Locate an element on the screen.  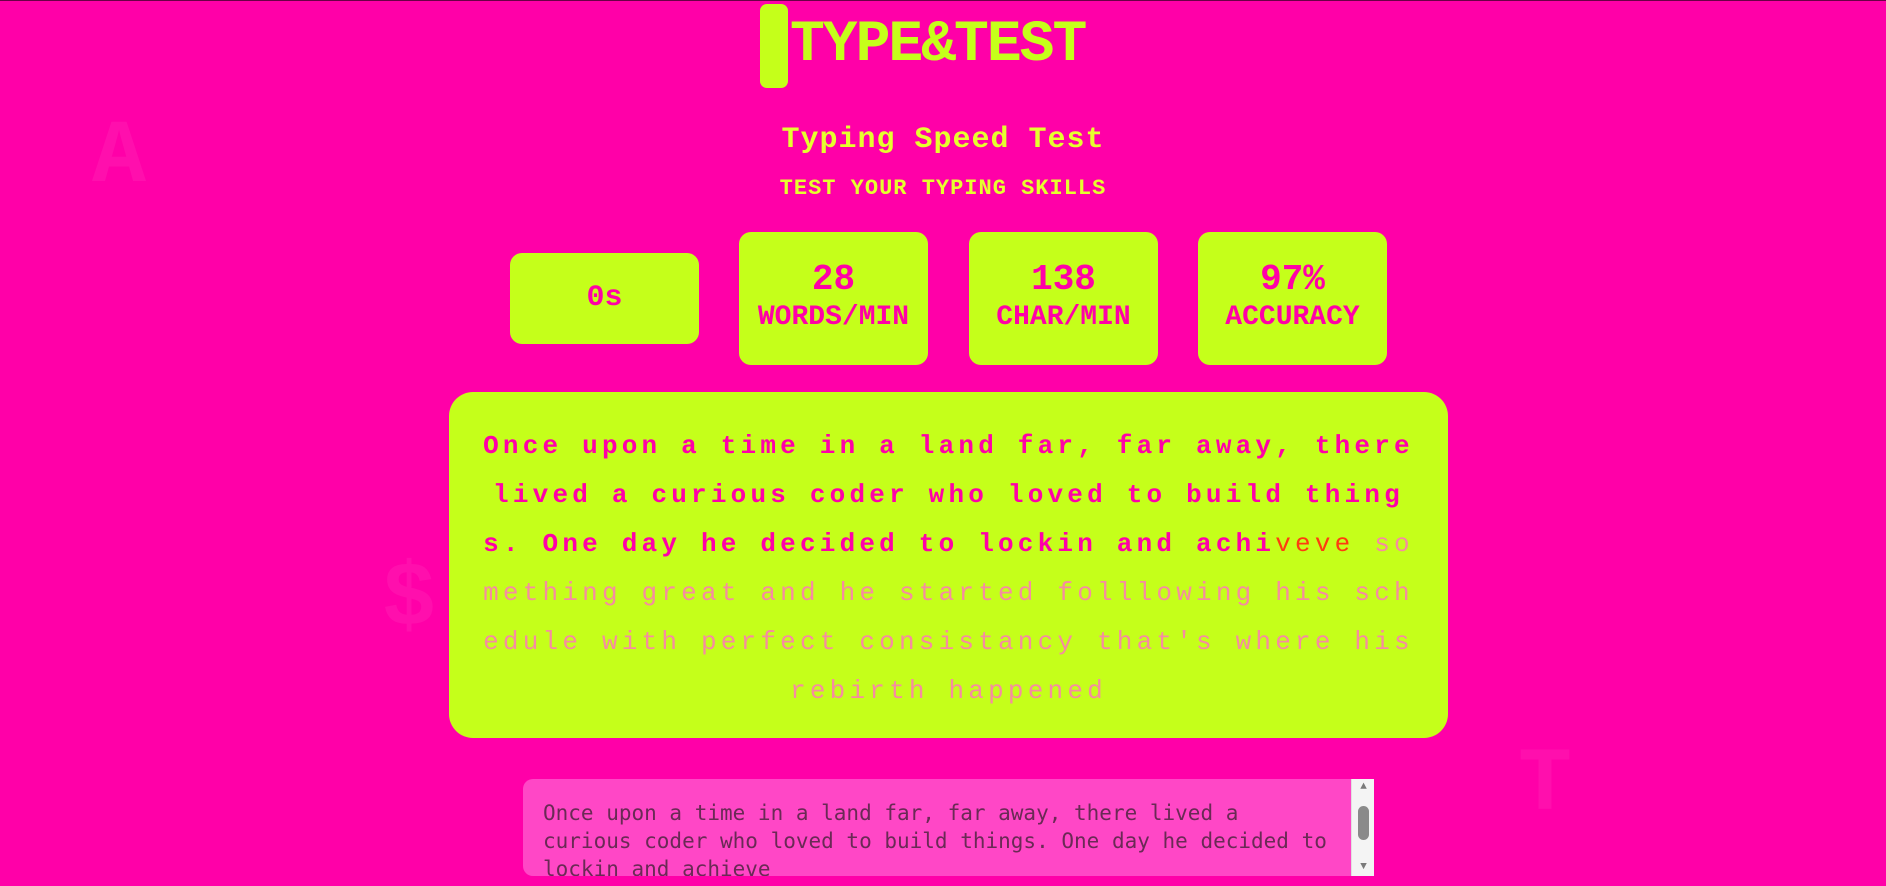
scroll-thumb is located at coordinates (1363, 823).